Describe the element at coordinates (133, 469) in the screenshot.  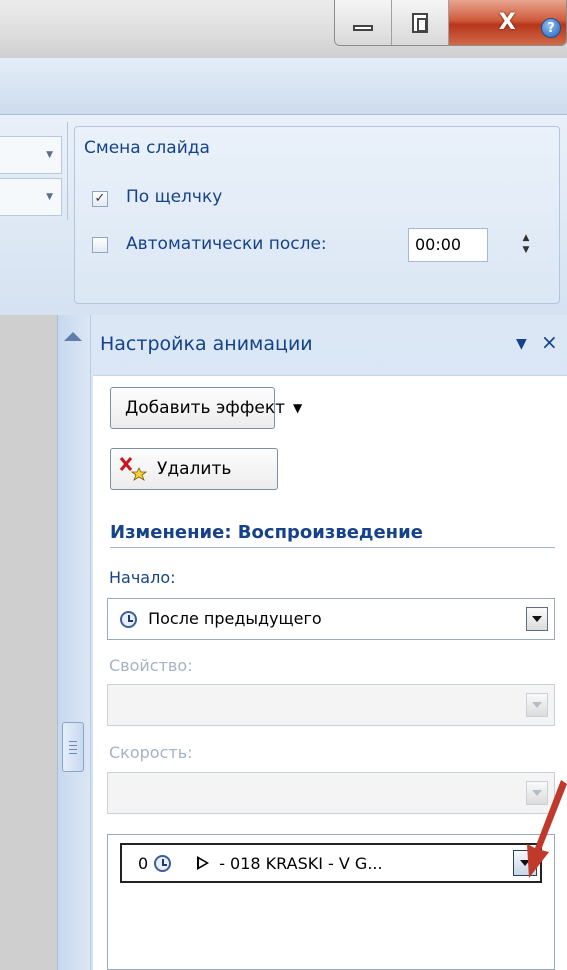
I see `remove-effect-icon` at that location.